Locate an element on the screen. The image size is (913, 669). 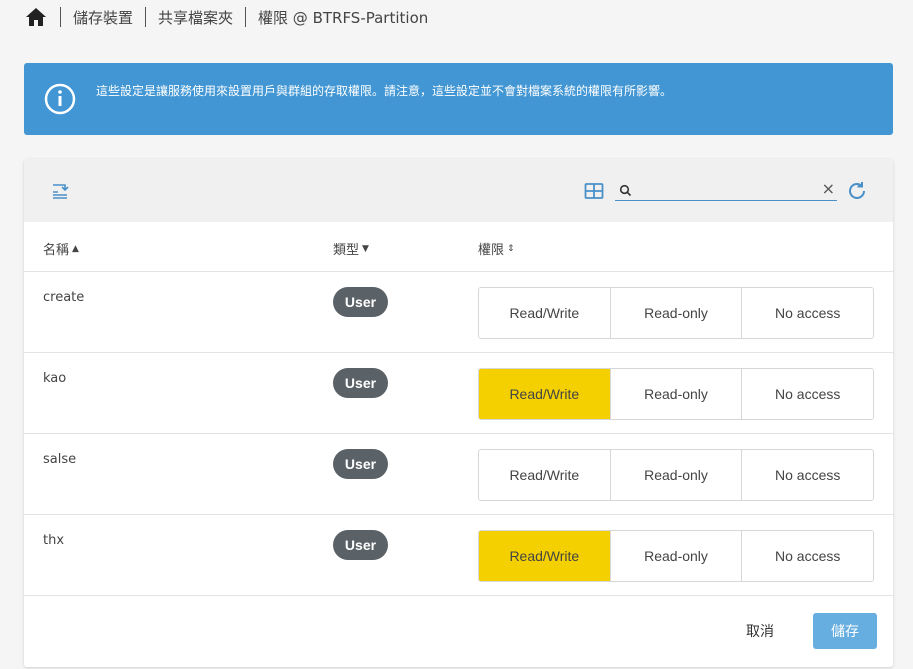
grid-view-icon is located at coordinates (594, 191).